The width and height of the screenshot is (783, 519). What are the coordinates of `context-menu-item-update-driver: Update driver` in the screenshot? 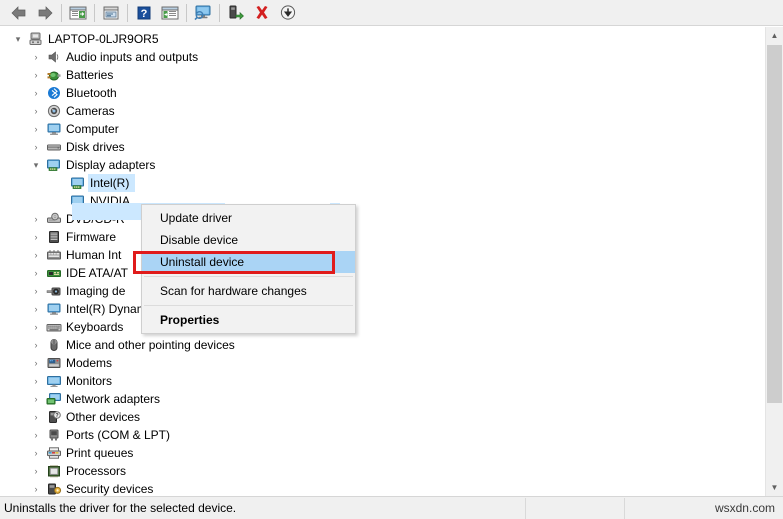 It's located at (248, 218).